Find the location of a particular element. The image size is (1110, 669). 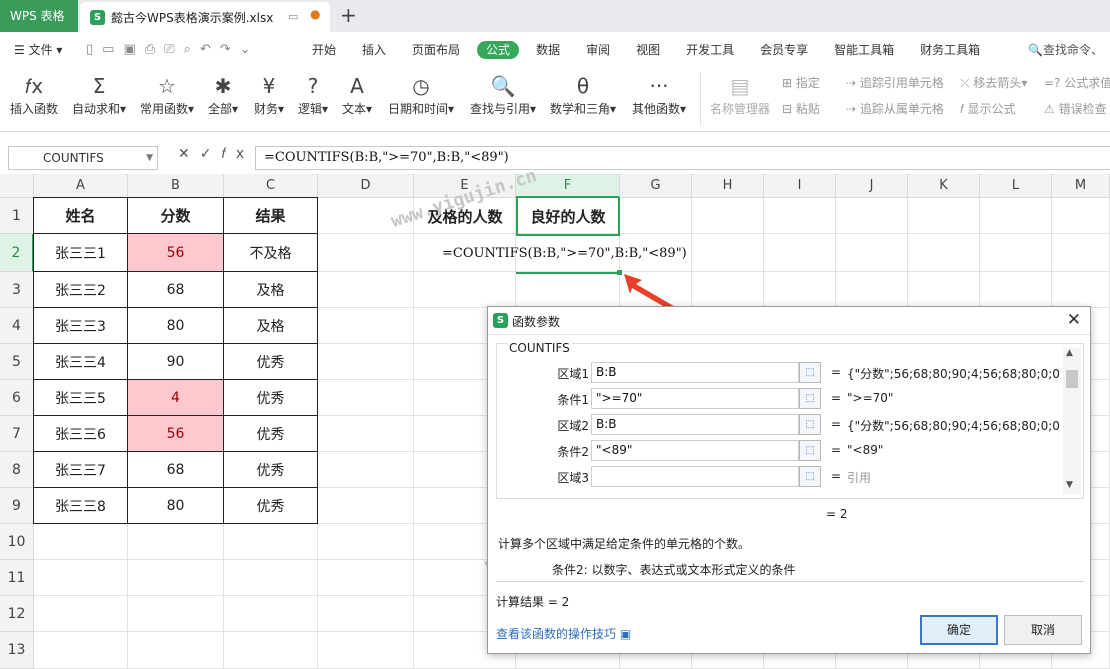

column-header-m: M is located at coordinates (1081, 186).